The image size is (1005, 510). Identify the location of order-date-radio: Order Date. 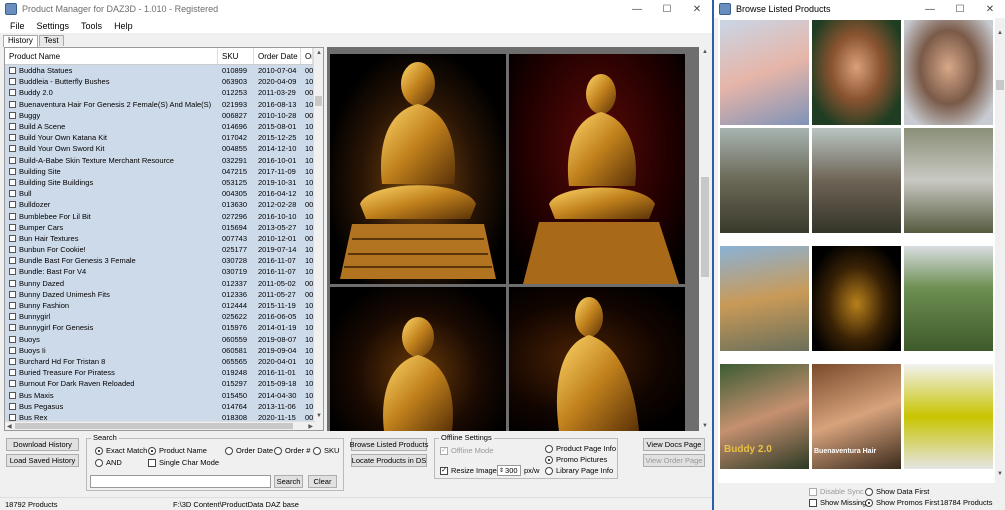
(249, 450).